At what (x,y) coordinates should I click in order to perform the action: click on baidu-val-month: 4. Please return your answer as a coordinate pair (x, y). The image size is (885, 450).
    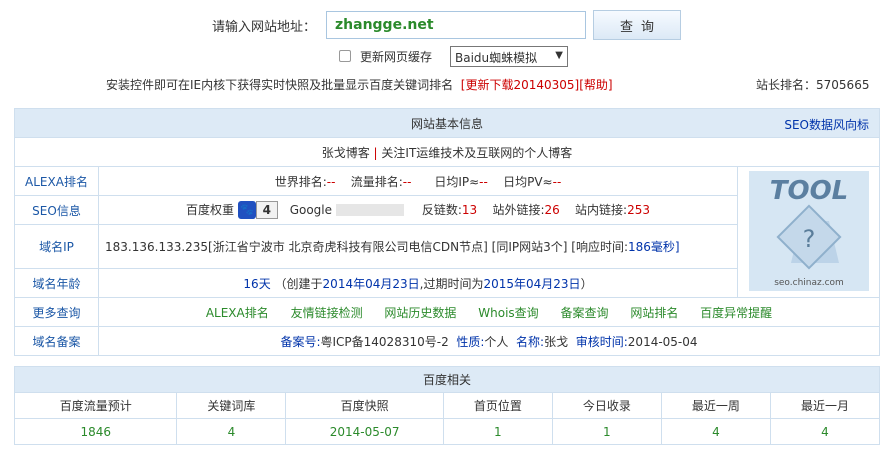
    Looking at the image, I should click on (825, 431).